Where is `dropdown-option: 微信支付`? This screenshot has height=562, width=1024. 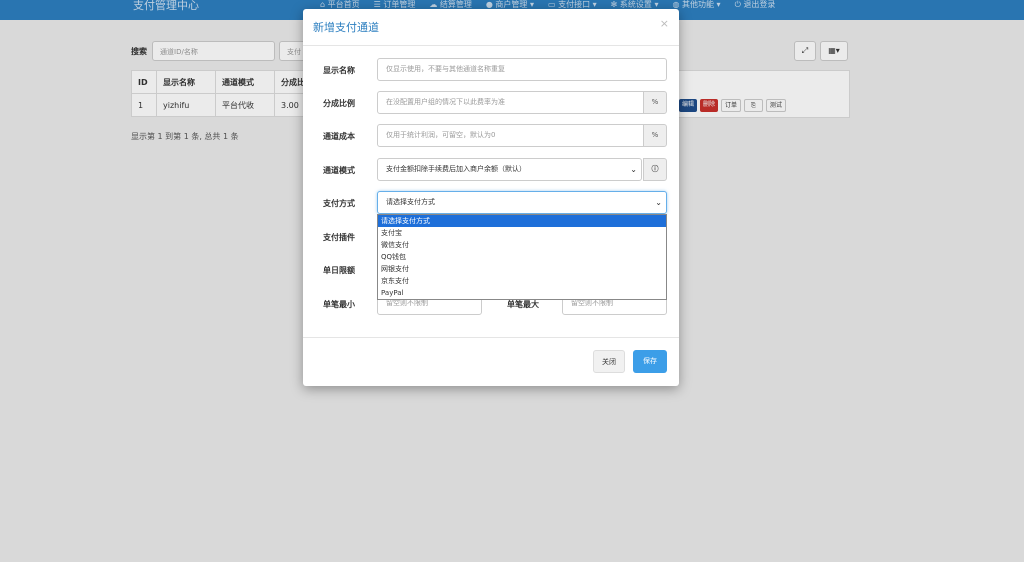
dropdown-option: 微信支付 is located at coordinates (522, 245).